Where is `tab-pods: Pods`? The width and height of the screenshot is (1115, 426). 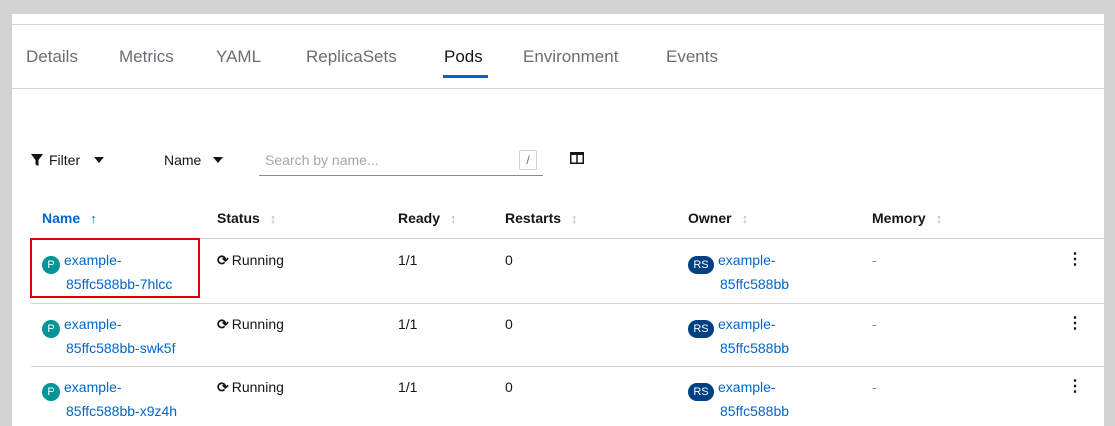 tab-pods: Pods is located at coordinates (463, 57).